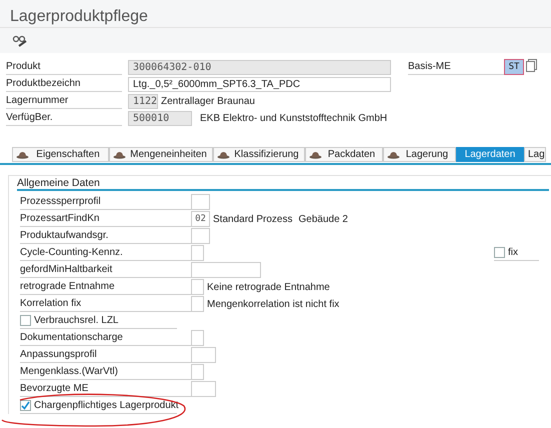  What do you see at coordinates (60, 154) in the screenshot?
I see `tab: Eigenschaften` at bounding box center [60, 154].